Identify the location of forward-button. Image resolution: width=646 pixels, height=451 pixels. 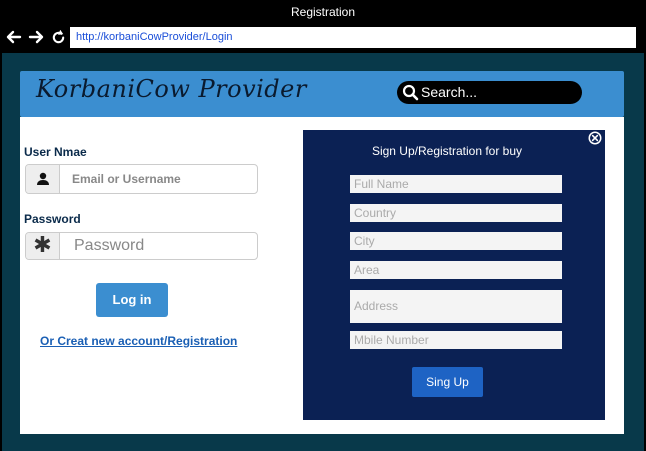
(36, 37).